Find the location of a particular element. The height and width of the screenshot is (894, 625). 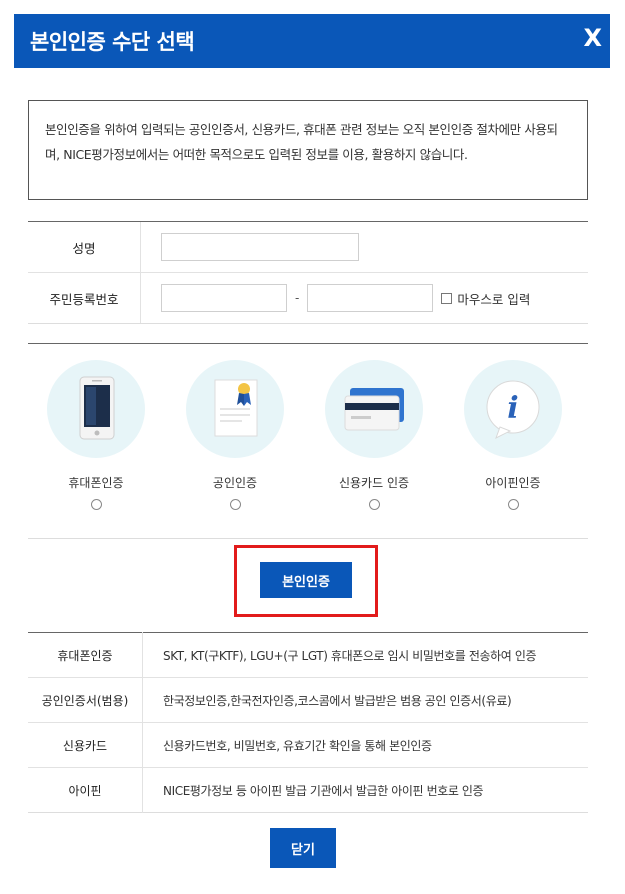

method-name: 휴대폰인증 is located at coordinates (85, 655).